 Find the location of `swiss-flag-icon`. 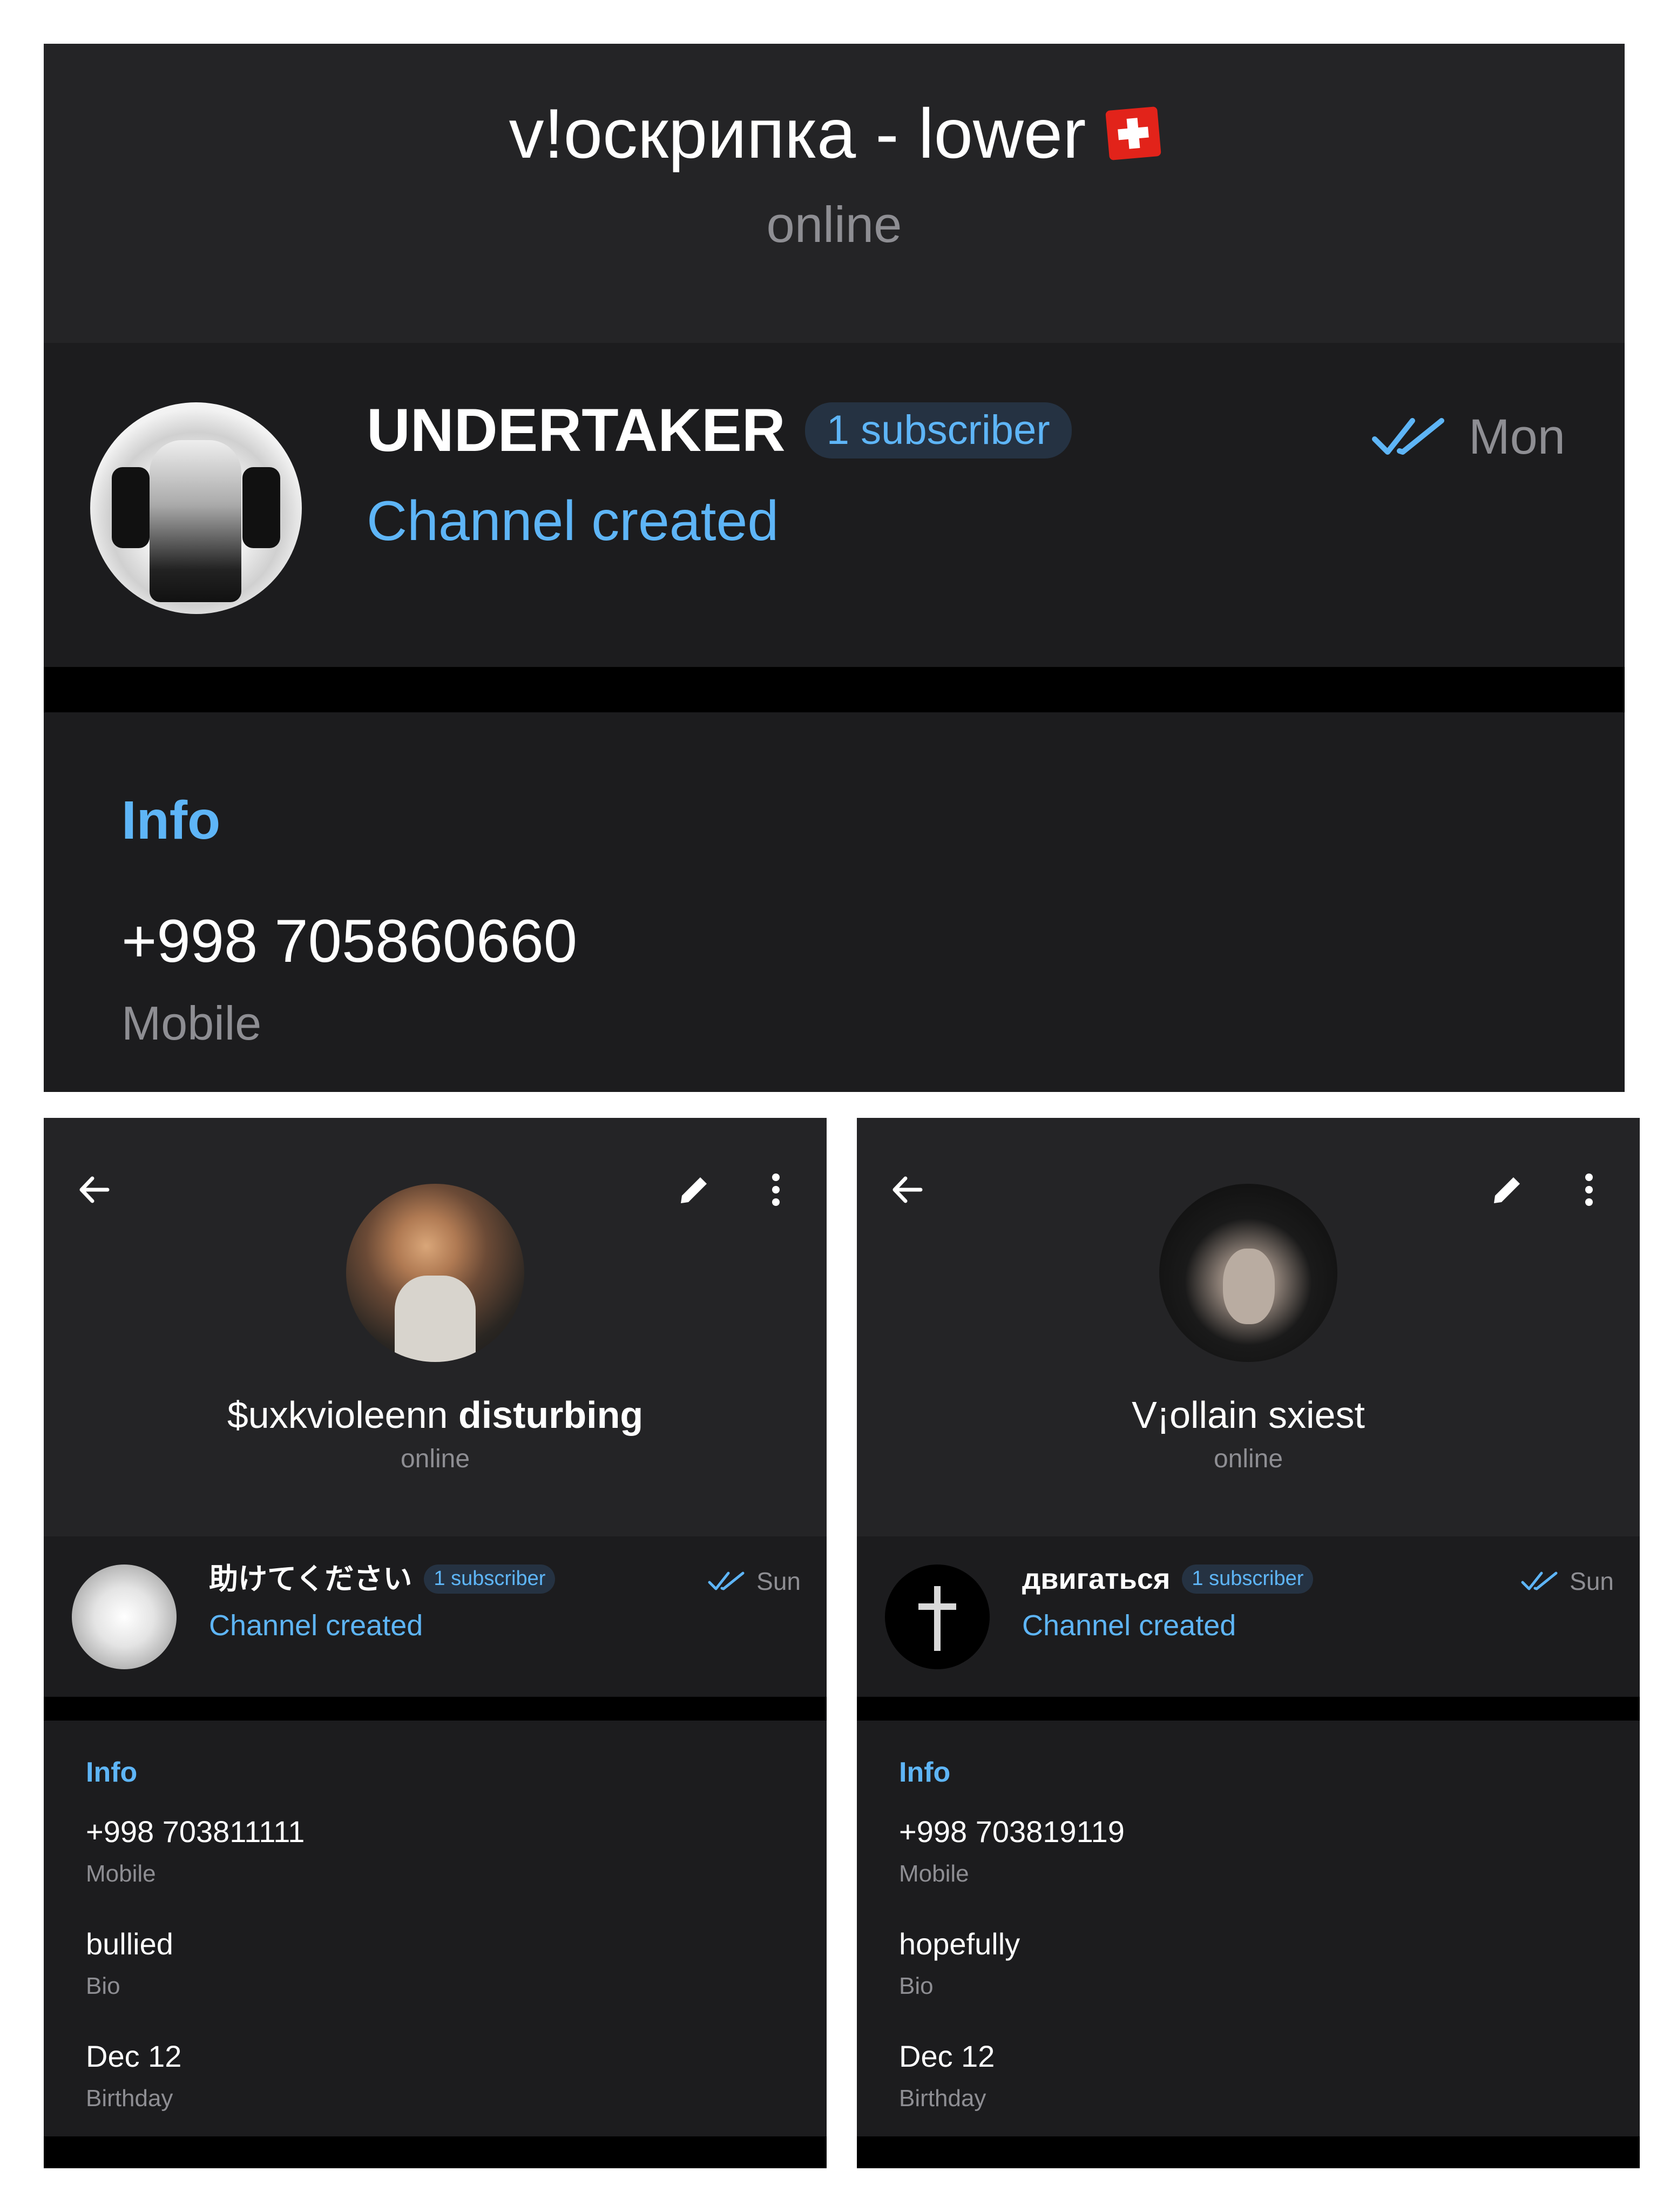

swiss-flag-icon is located at coordinates (1133, 133).